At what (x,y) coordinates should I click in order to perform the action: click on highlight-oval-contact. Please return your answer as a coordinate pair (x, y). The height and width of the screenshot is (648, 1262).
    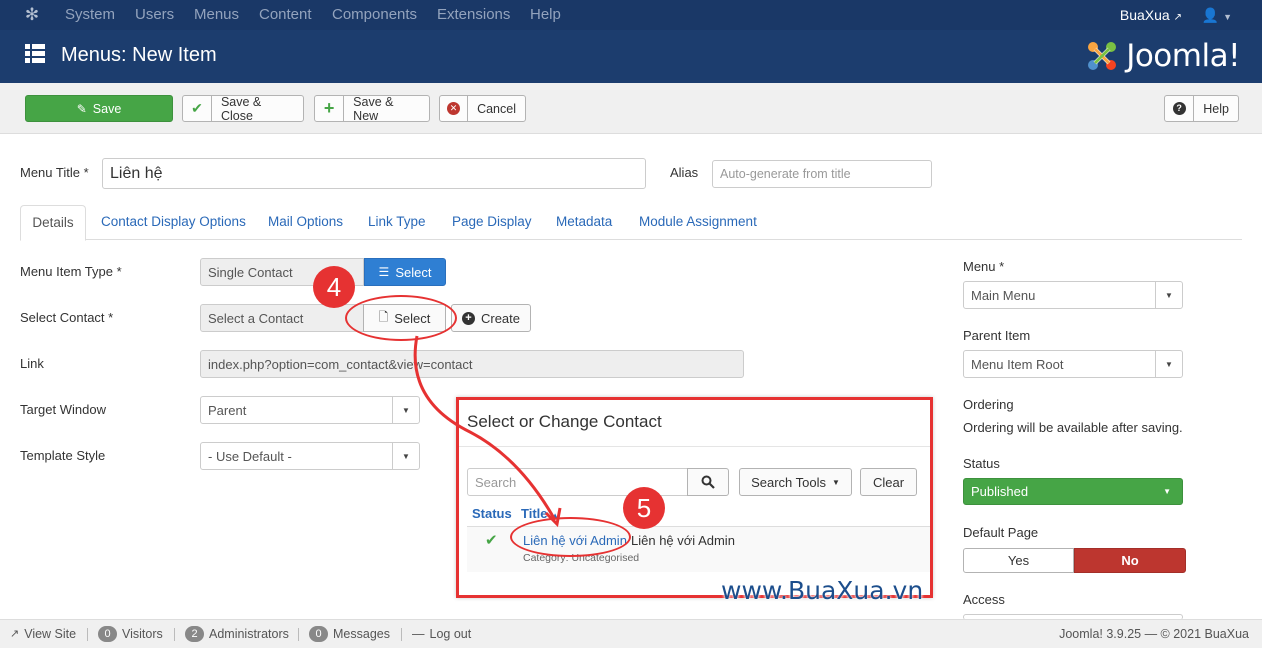
    Looking at the image, I should click on (570, 537).